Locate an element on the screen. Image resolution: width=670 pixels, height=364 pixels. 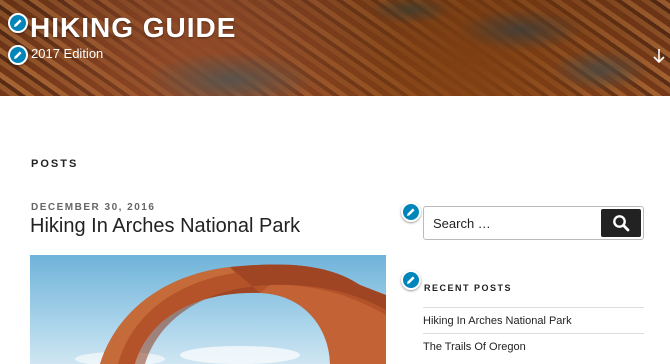
search-icon is located at coordinates (621, 223).